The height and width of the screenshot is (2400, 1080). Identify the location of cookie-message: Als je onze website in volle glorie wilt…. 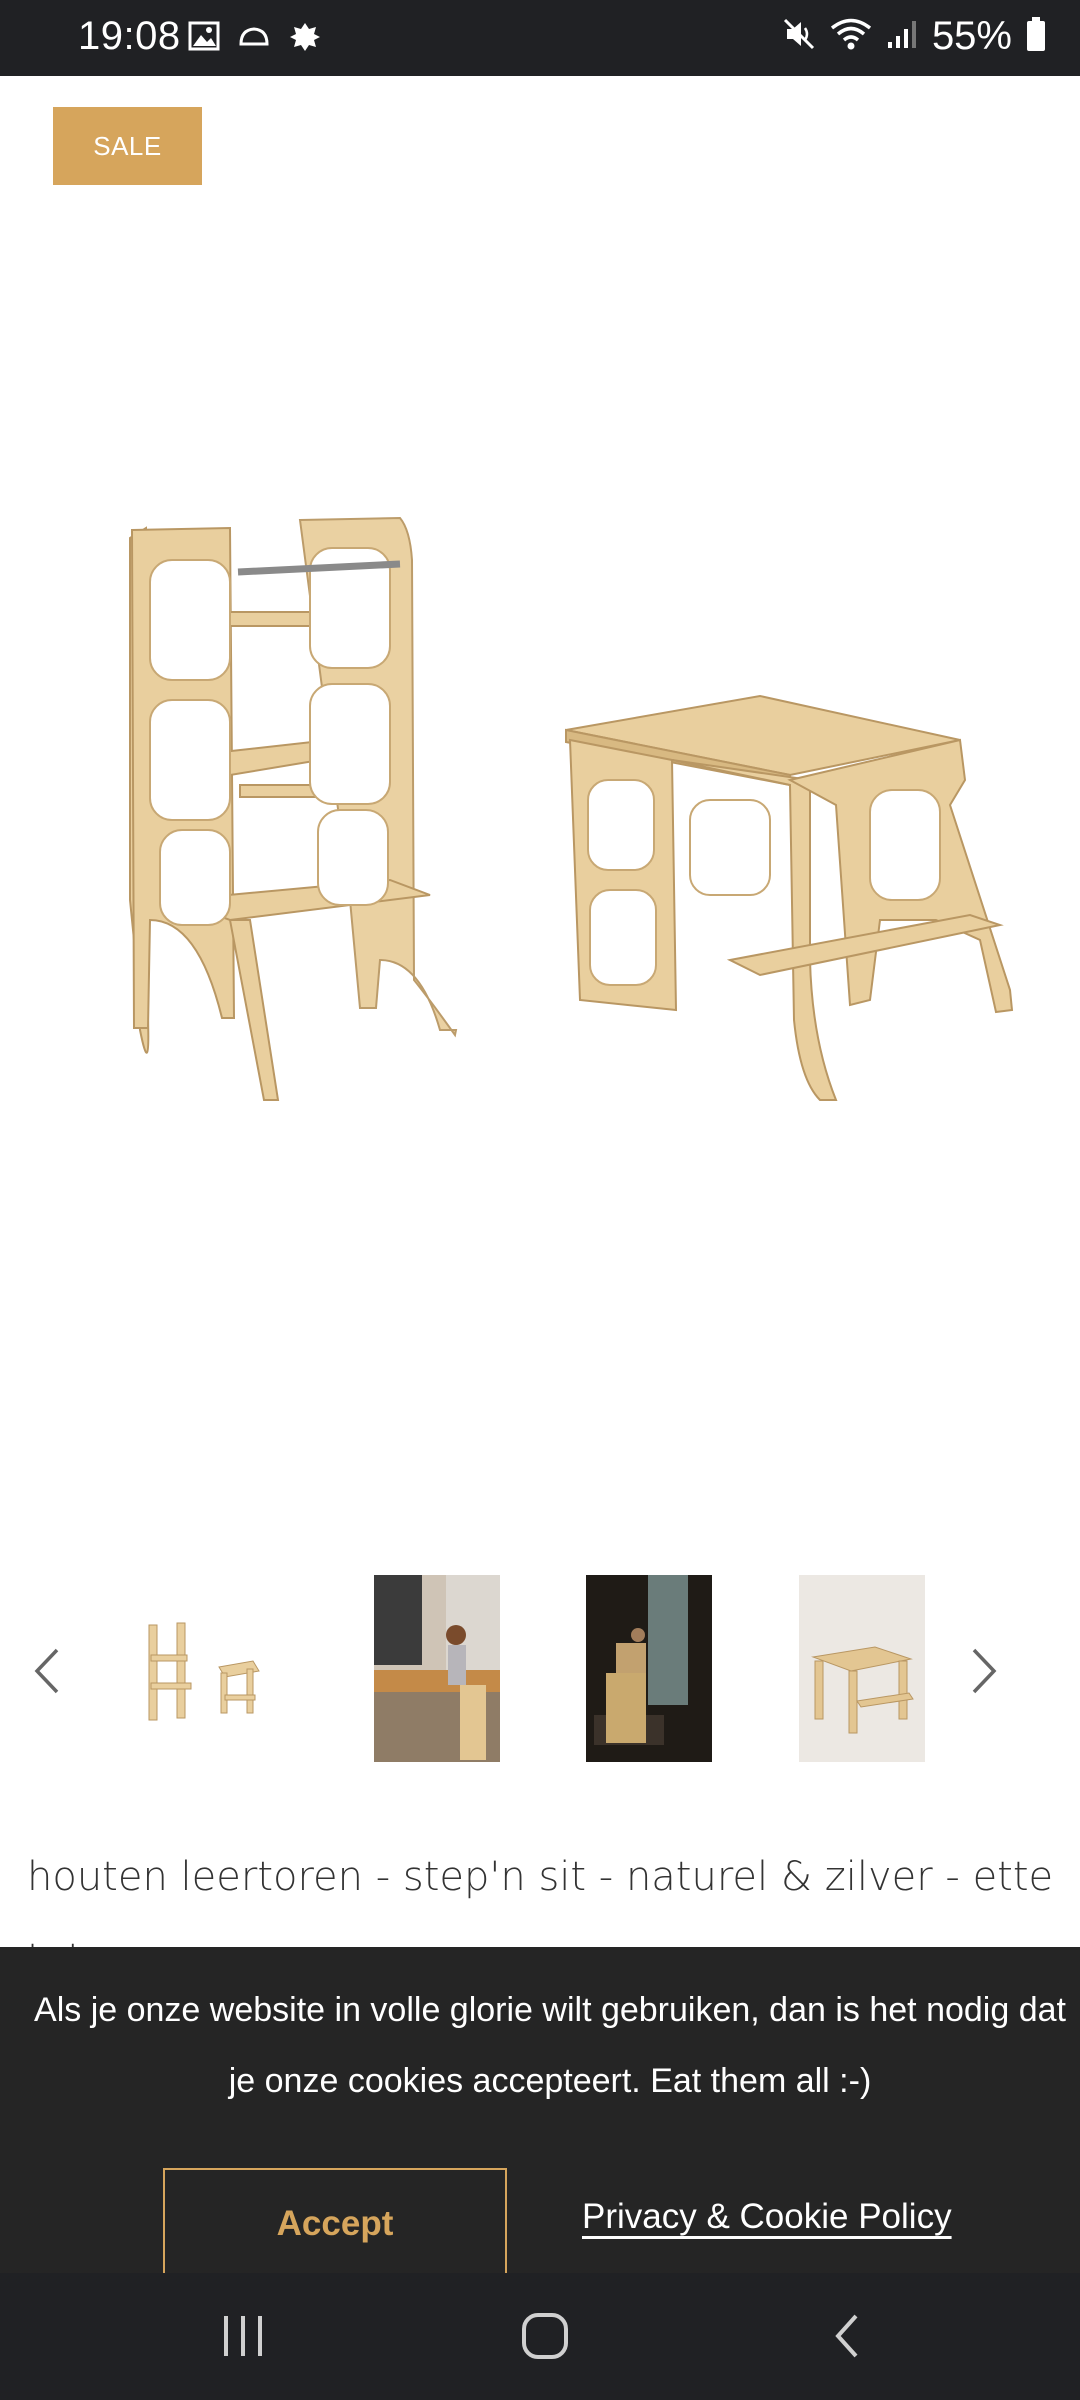
(550, 2045).